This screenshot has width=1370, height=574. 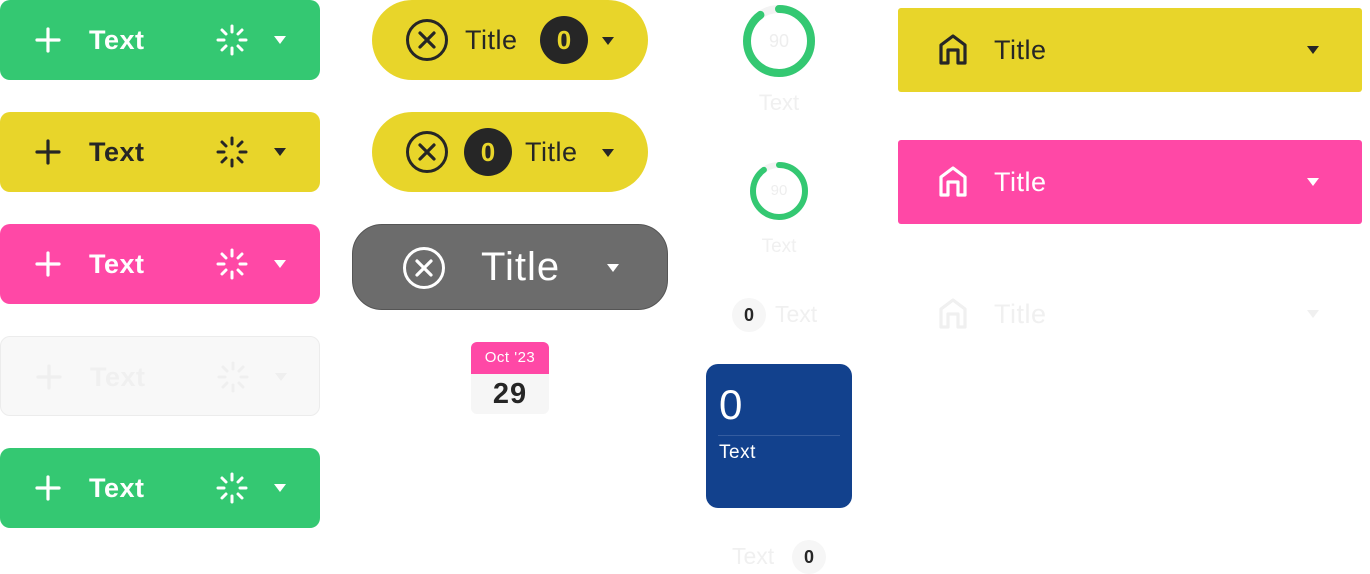 I want to click on stat-card-value: 0, so click(x=731, y=404).